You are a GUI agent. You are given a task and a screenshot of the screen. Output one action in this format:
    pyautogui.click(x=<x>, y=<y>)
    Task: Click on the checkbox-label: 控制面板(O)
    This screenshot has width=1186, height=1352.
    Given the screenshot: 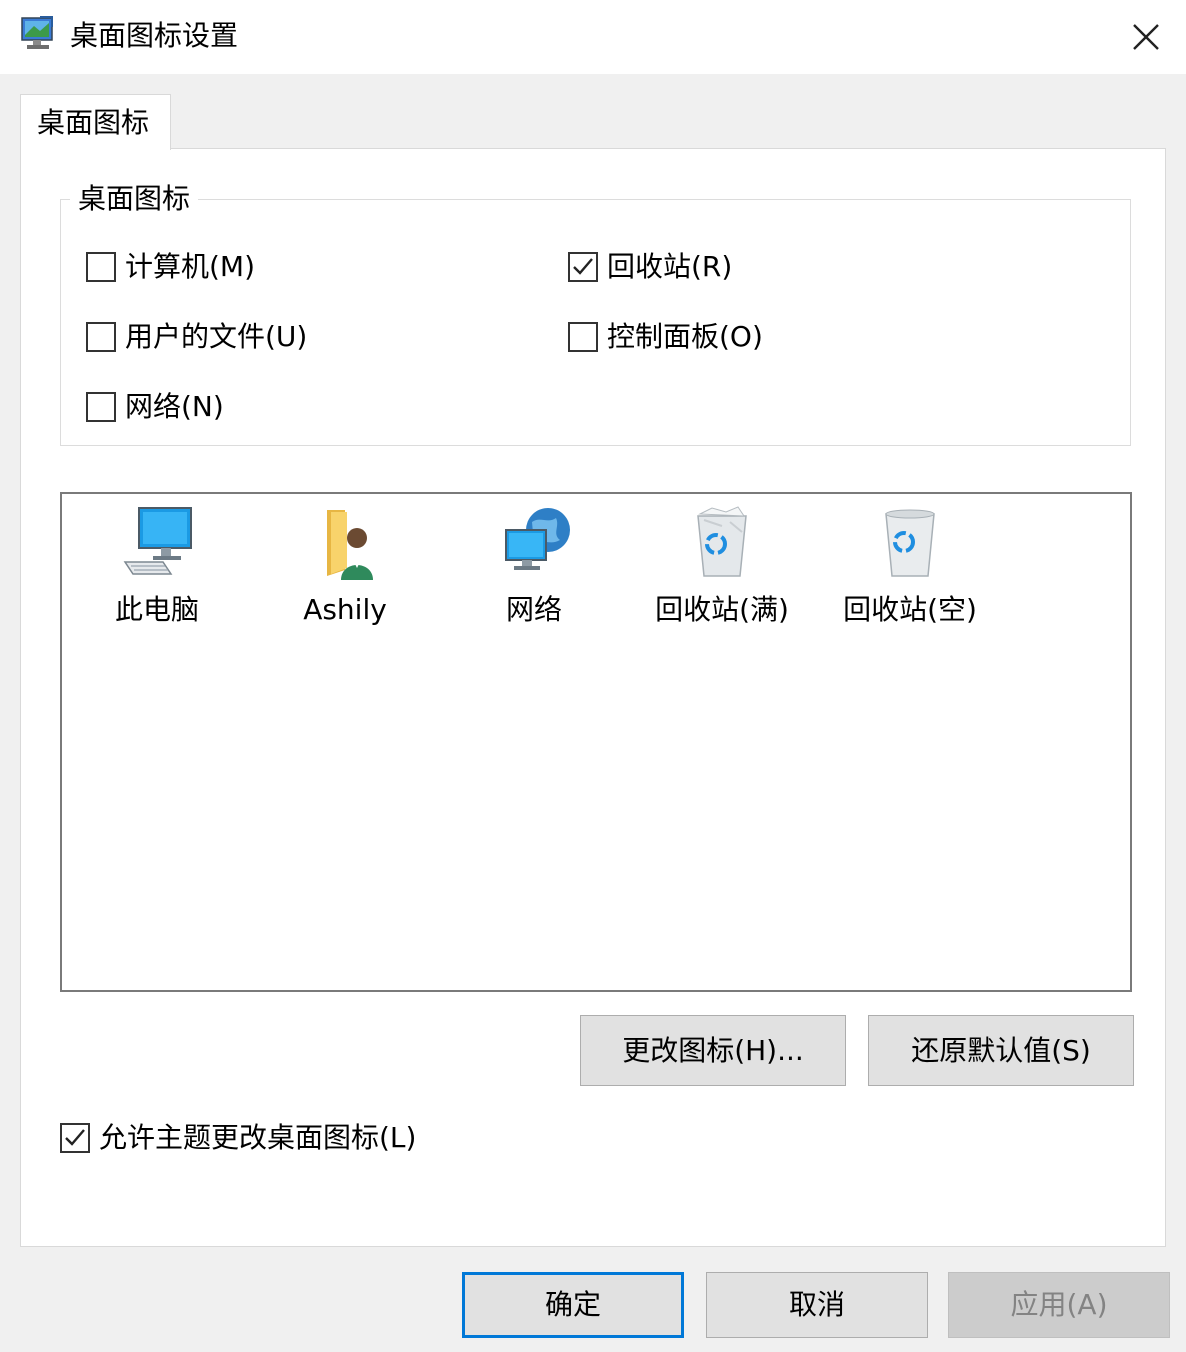 What is the action you would take?
    pyautogui.click(x=685, y=336)
    